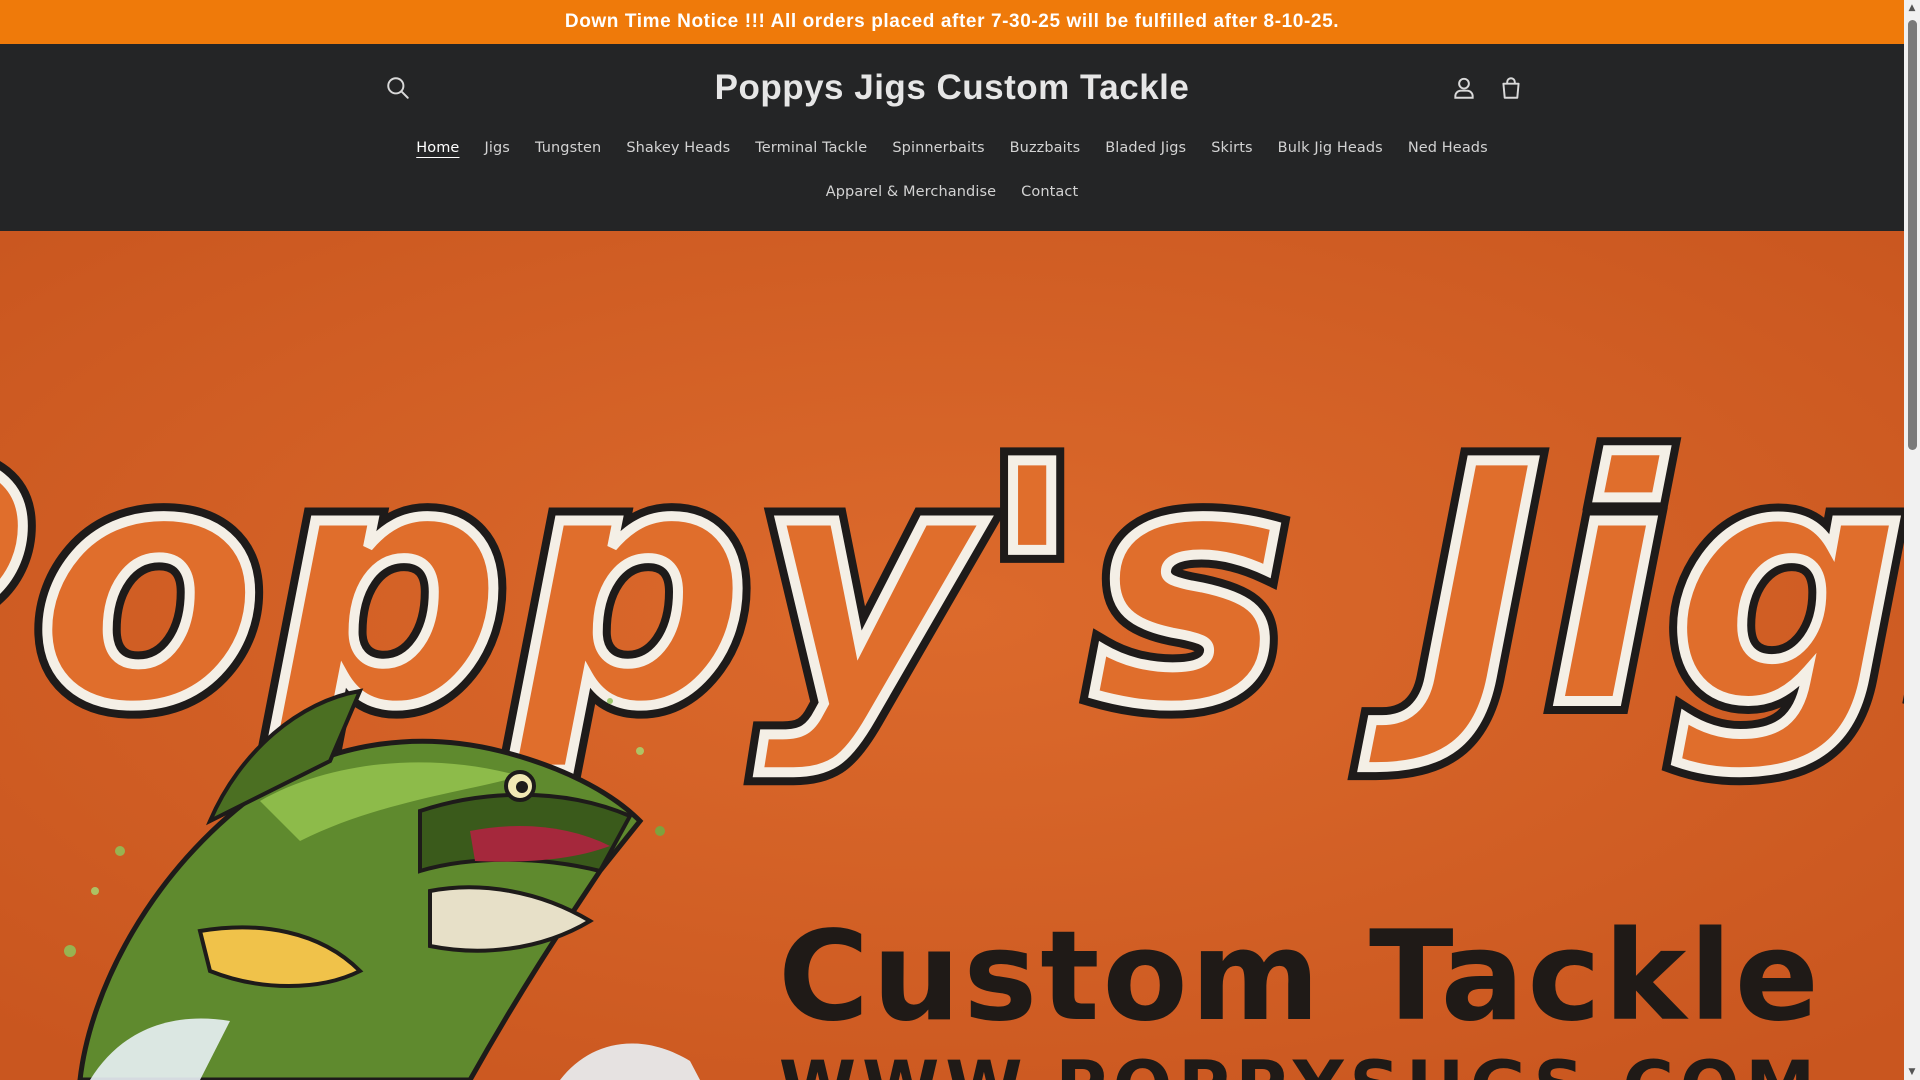  I want to click on account-button, so click(1464, 88).